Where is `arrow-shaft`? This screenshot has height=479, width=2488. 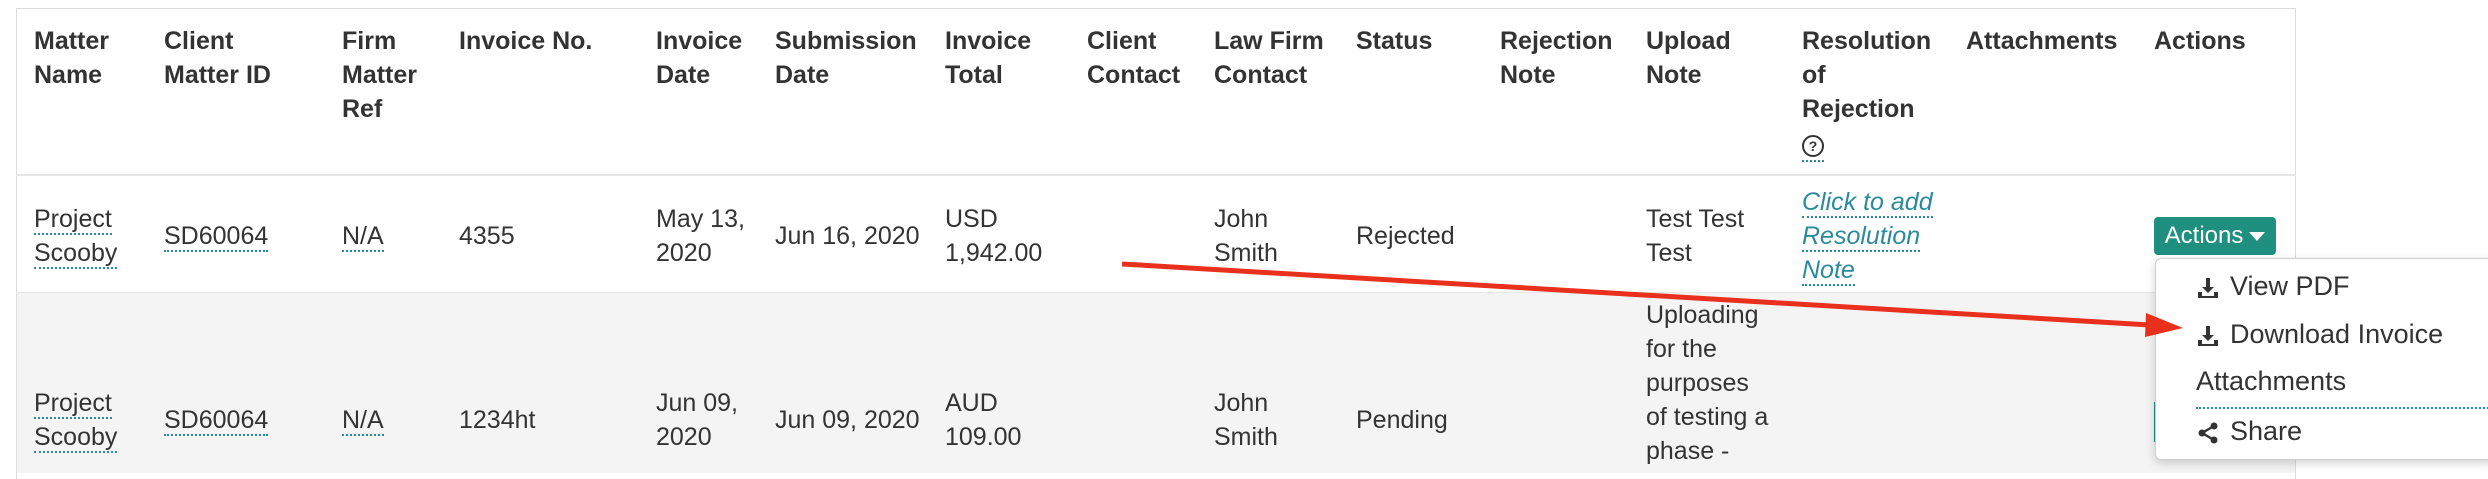 arrow-shaft is located at coordinates (1636, 294).